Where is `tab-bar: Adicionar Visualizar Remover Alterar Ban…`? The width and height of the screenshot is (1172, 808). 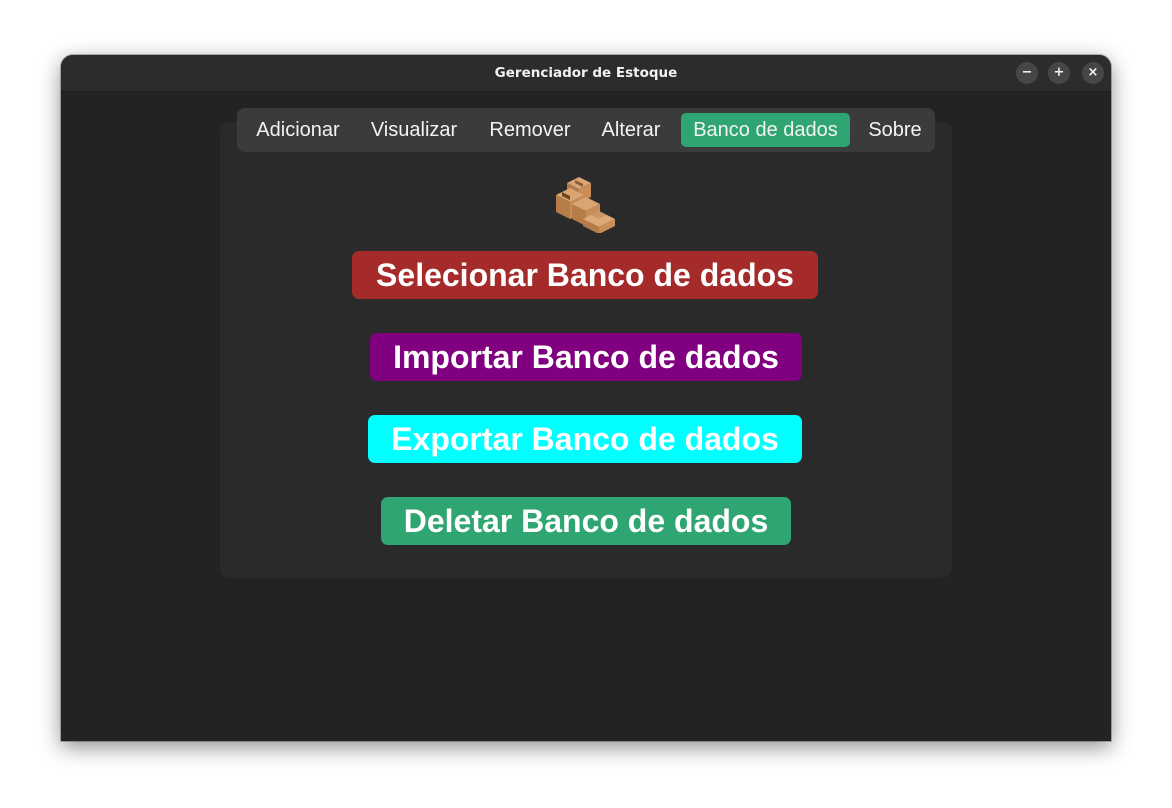 tab-bar: Adicionar Visualizar Remover Alterar Ban… is located at coordinates (586, 130).